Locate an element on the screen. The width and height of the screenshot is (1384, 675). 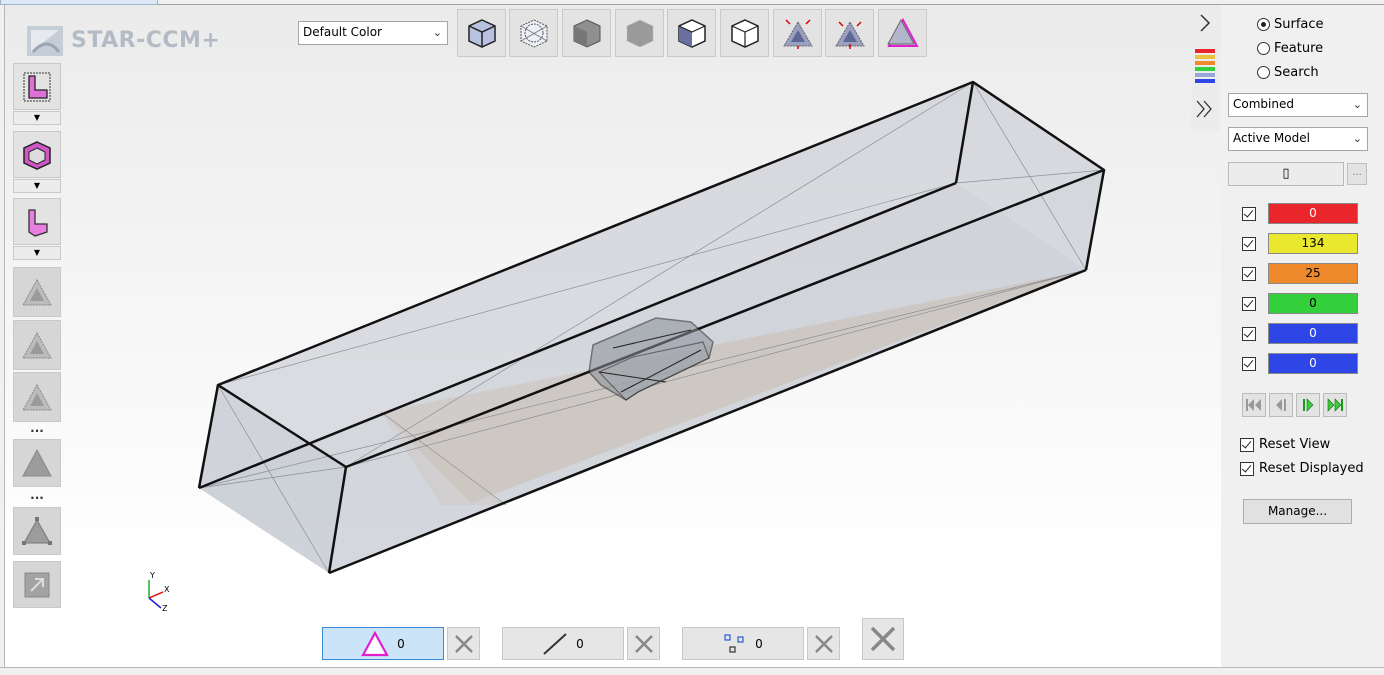
grow-tool-button is located at coordinates (37, 397).